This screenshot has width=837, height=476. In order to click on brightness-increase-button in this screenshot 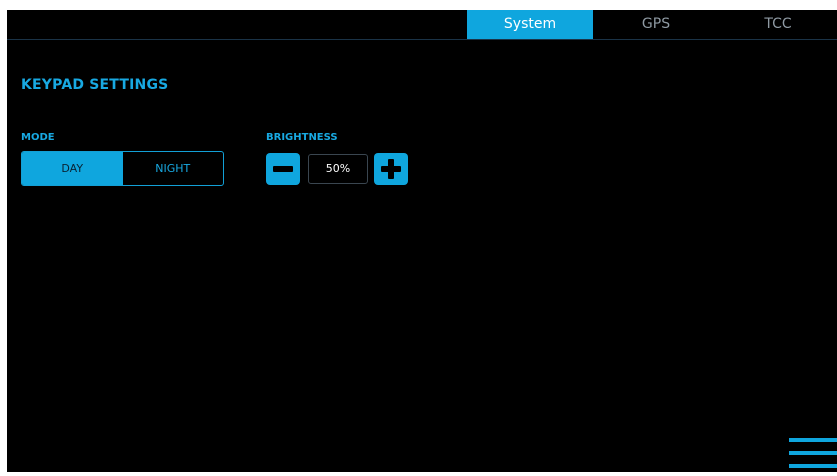, I will do `click(391, 169)`.